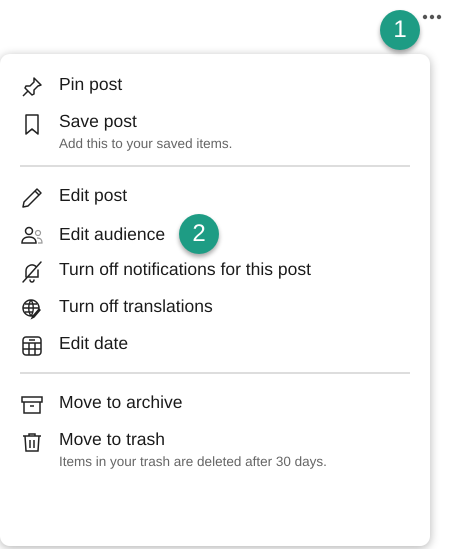  I want to click on bell-off-icon, so click(32, 272).